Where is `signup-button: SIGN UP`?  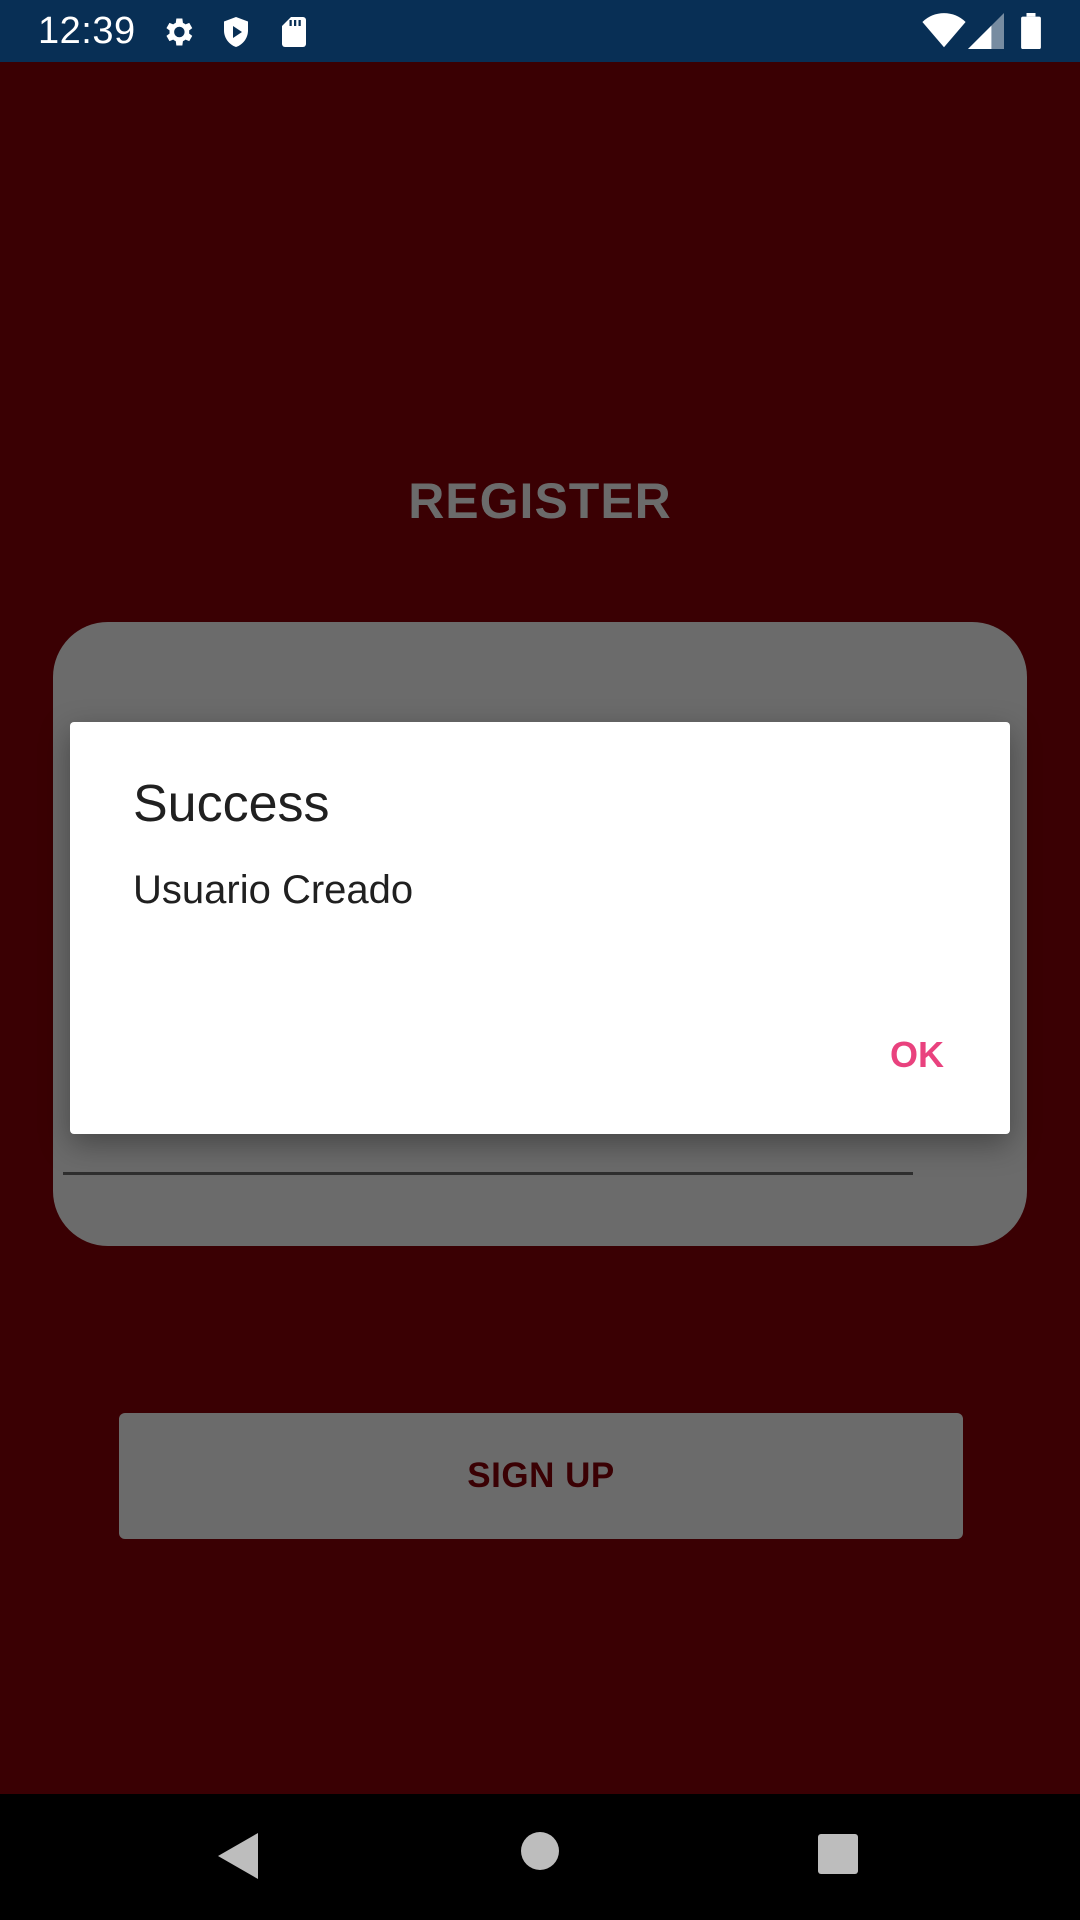 signup-button: SIGN UP is located at coordinates (541, 1476).